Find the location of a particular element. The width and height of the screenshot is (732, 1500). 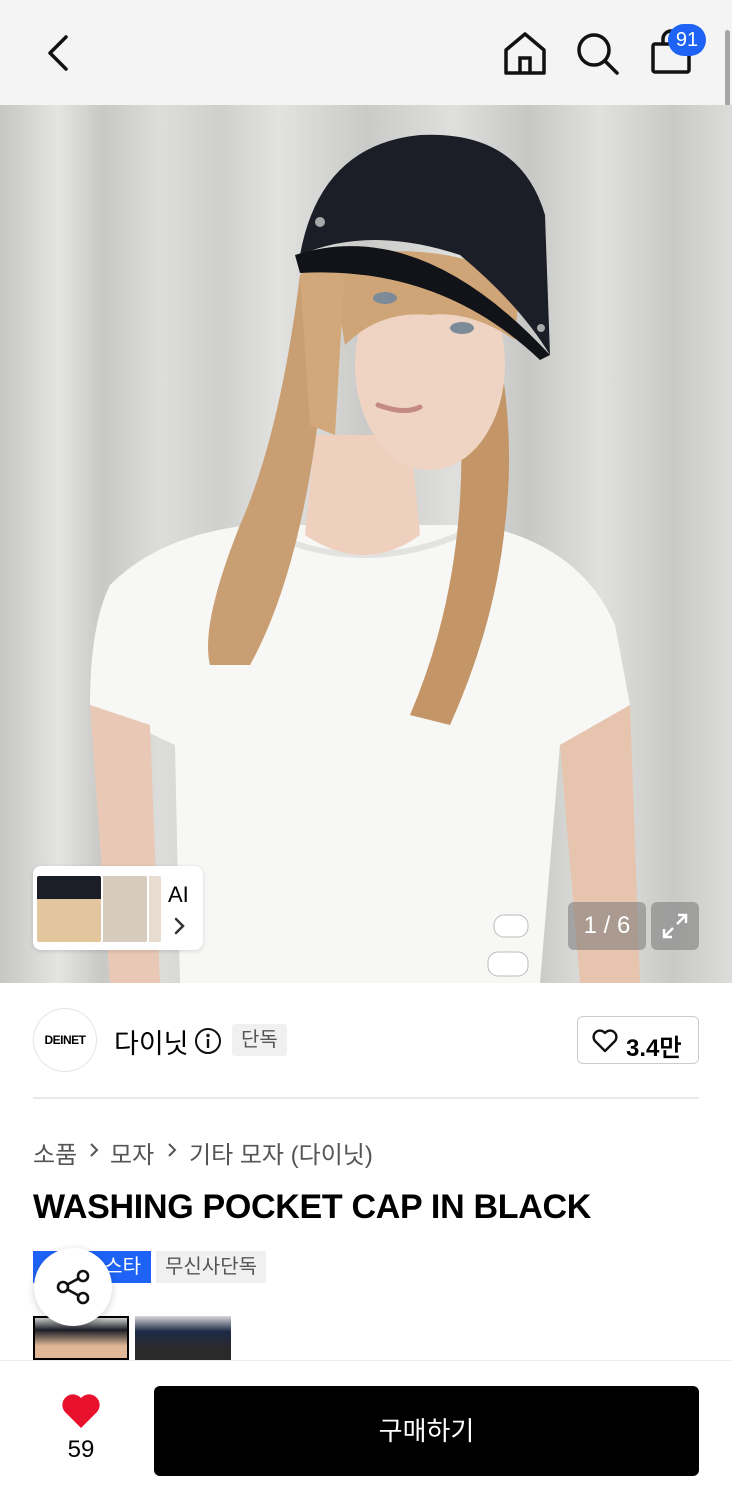

buy-button: 구매하기 is located at coordinates (426, 1431).